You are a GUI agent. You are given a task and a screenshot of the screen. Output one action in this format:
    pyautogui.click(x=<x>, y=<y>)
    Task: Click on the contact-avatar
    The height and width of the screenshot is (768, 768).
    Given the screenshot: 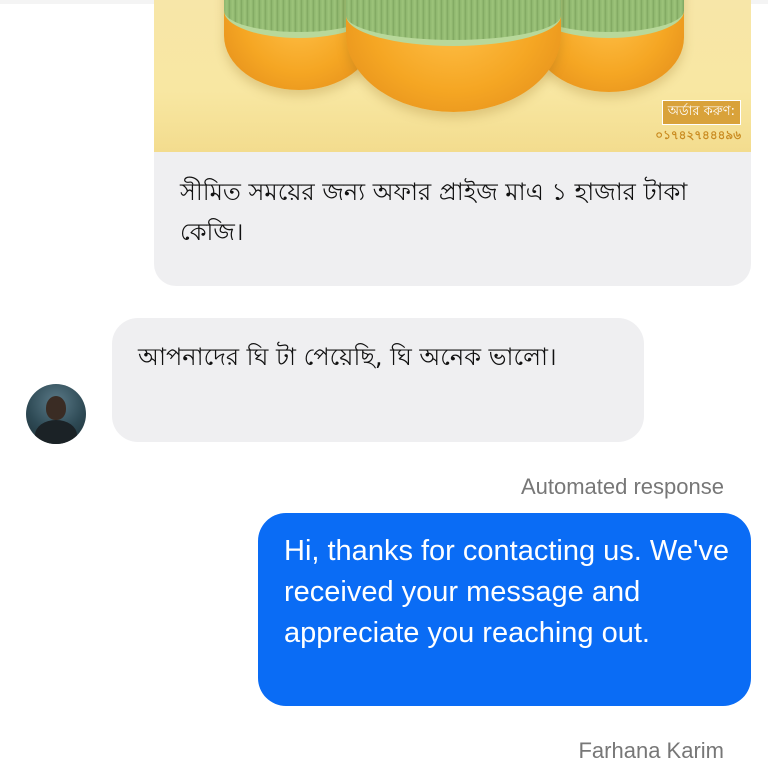 What is the action you would take?
    pyautogui.click(x=56, y=414)
    